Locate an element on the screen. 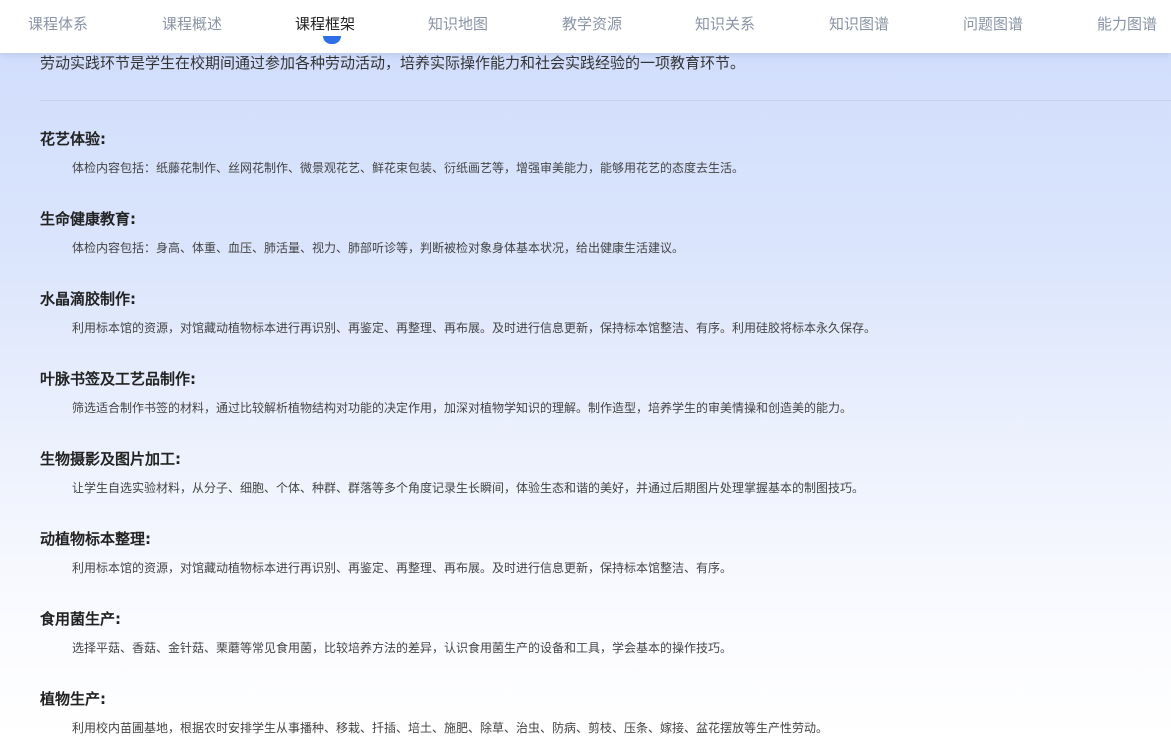  section-title: 叶脉书签及工艺品制作: is located at coordinates (118, 379).